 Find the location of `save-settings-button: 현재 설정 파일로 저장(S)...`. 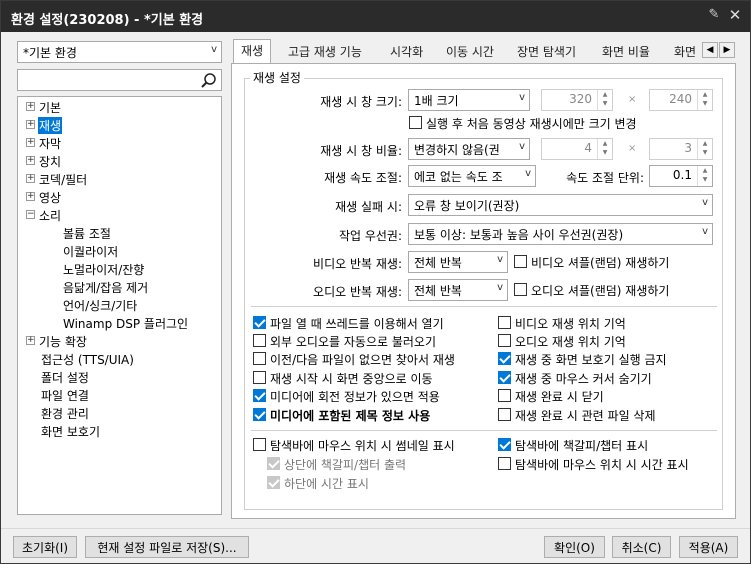

save-settings-button: 현재 설정 파일로 저장(S)... is located at coordinates (167, 547).